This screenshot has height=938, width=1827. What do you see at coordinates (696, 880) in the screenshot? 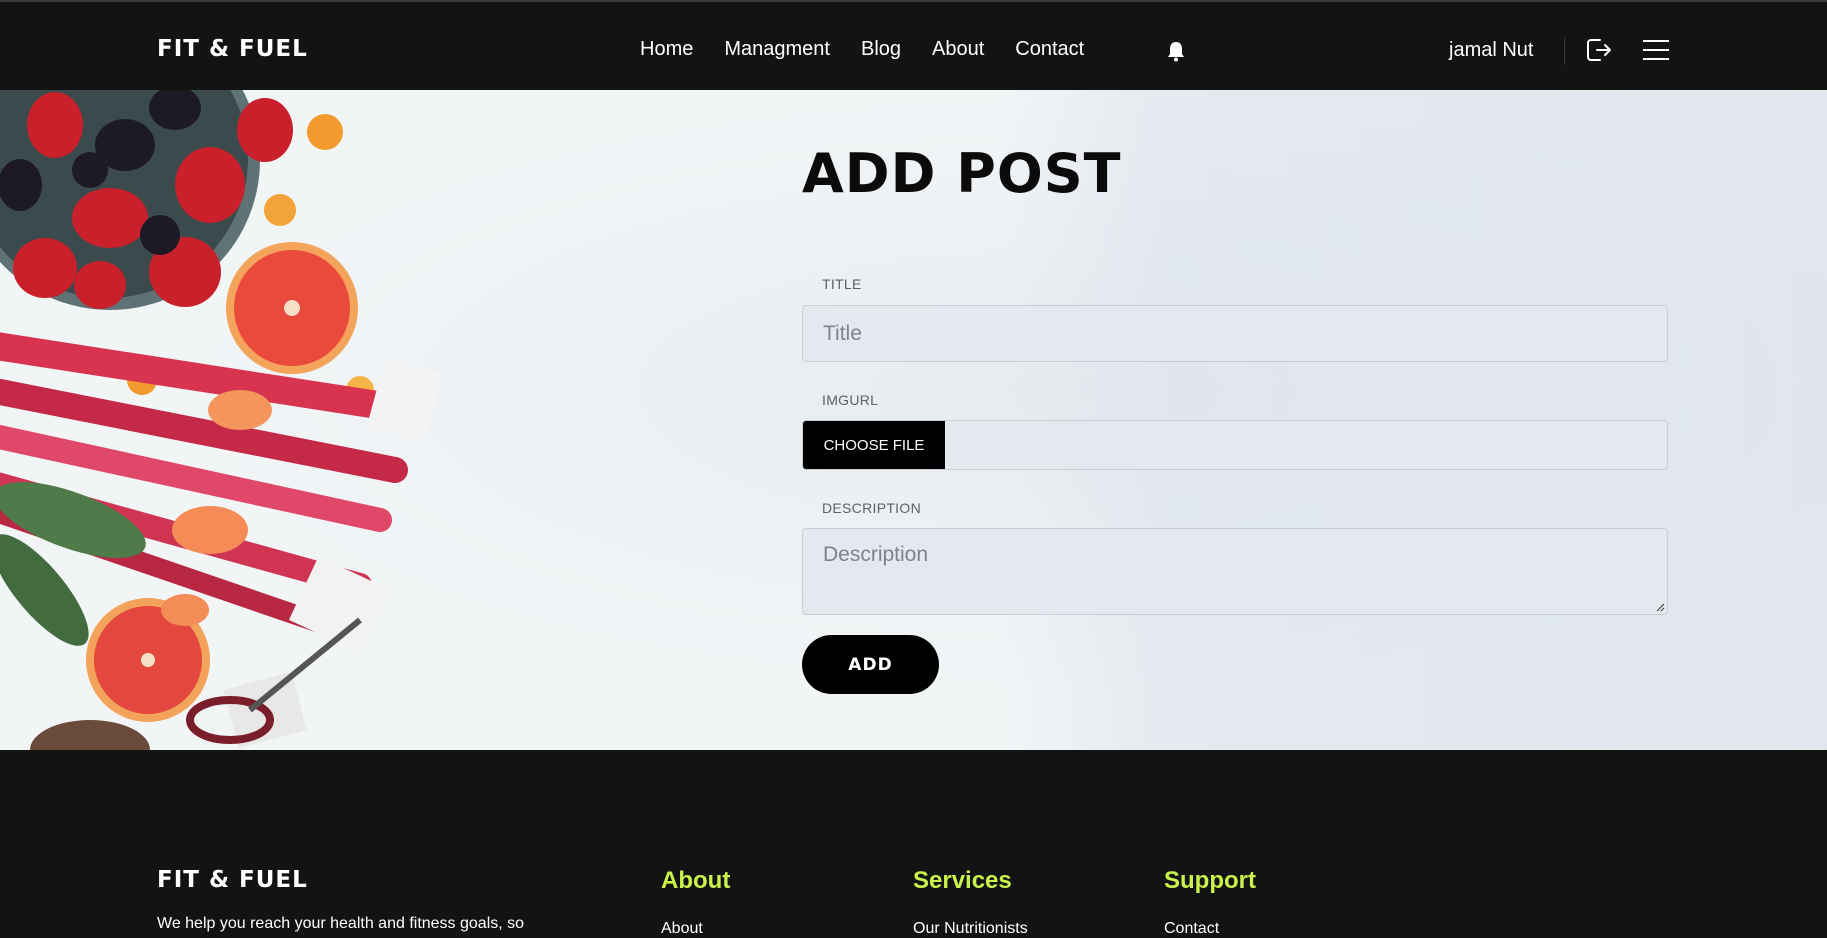
I see `footer-heading-about: About` at bounding box center [696, 880].